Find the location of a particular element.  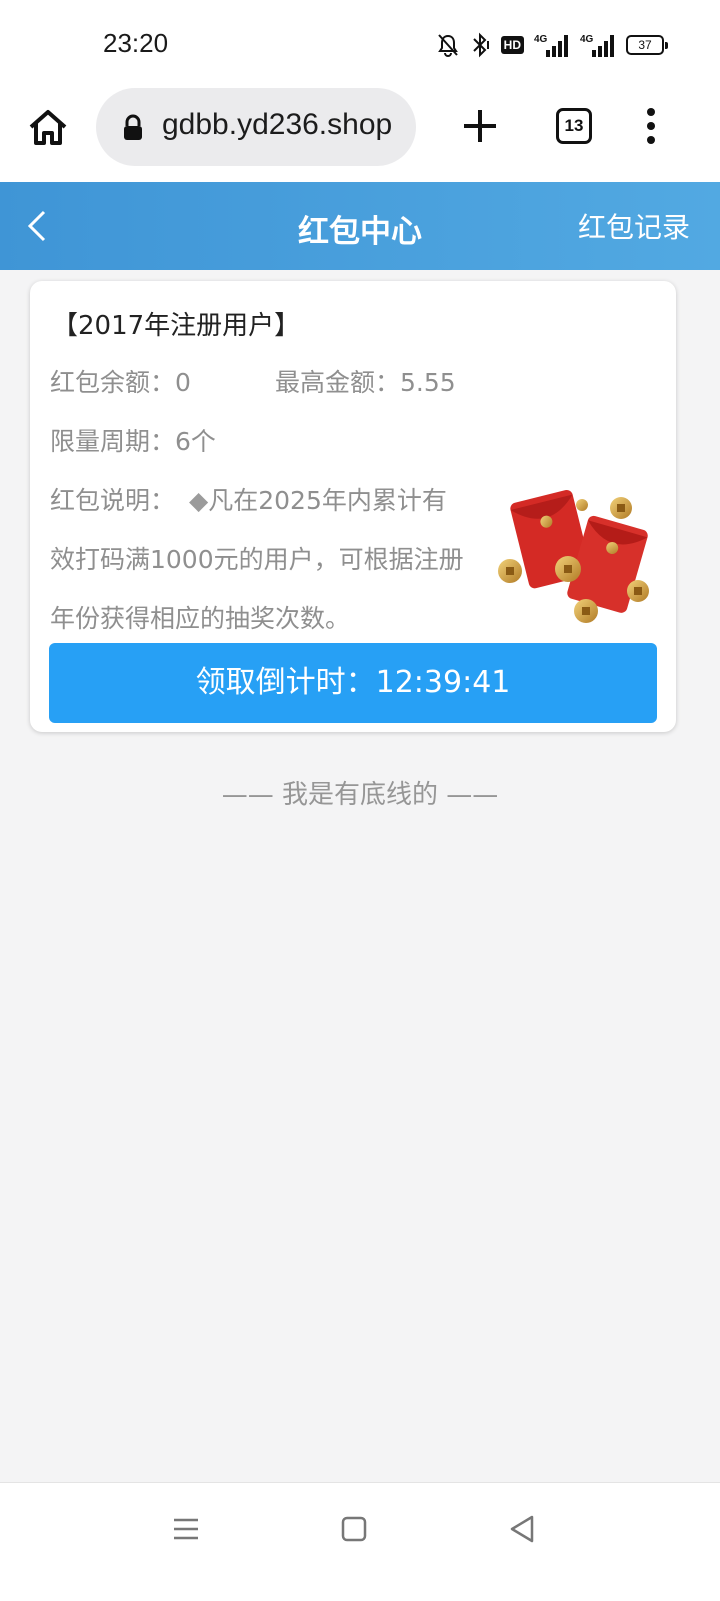

tab-switcher-button: 13 is located at coordinates (574, 126).